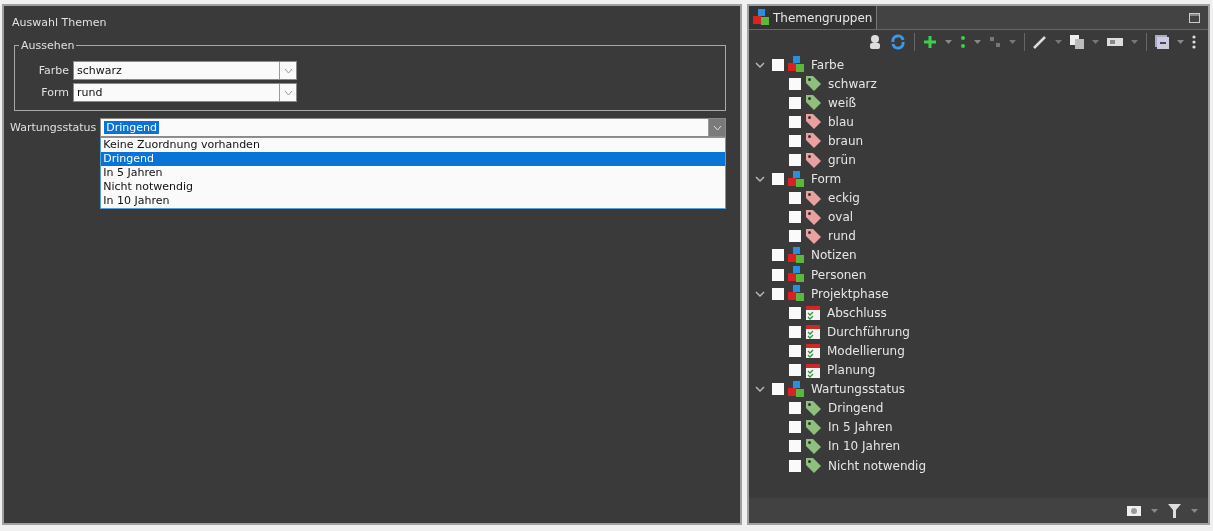  I want to click on dropdown-option: Nicht notwendig, so click(413, 187).